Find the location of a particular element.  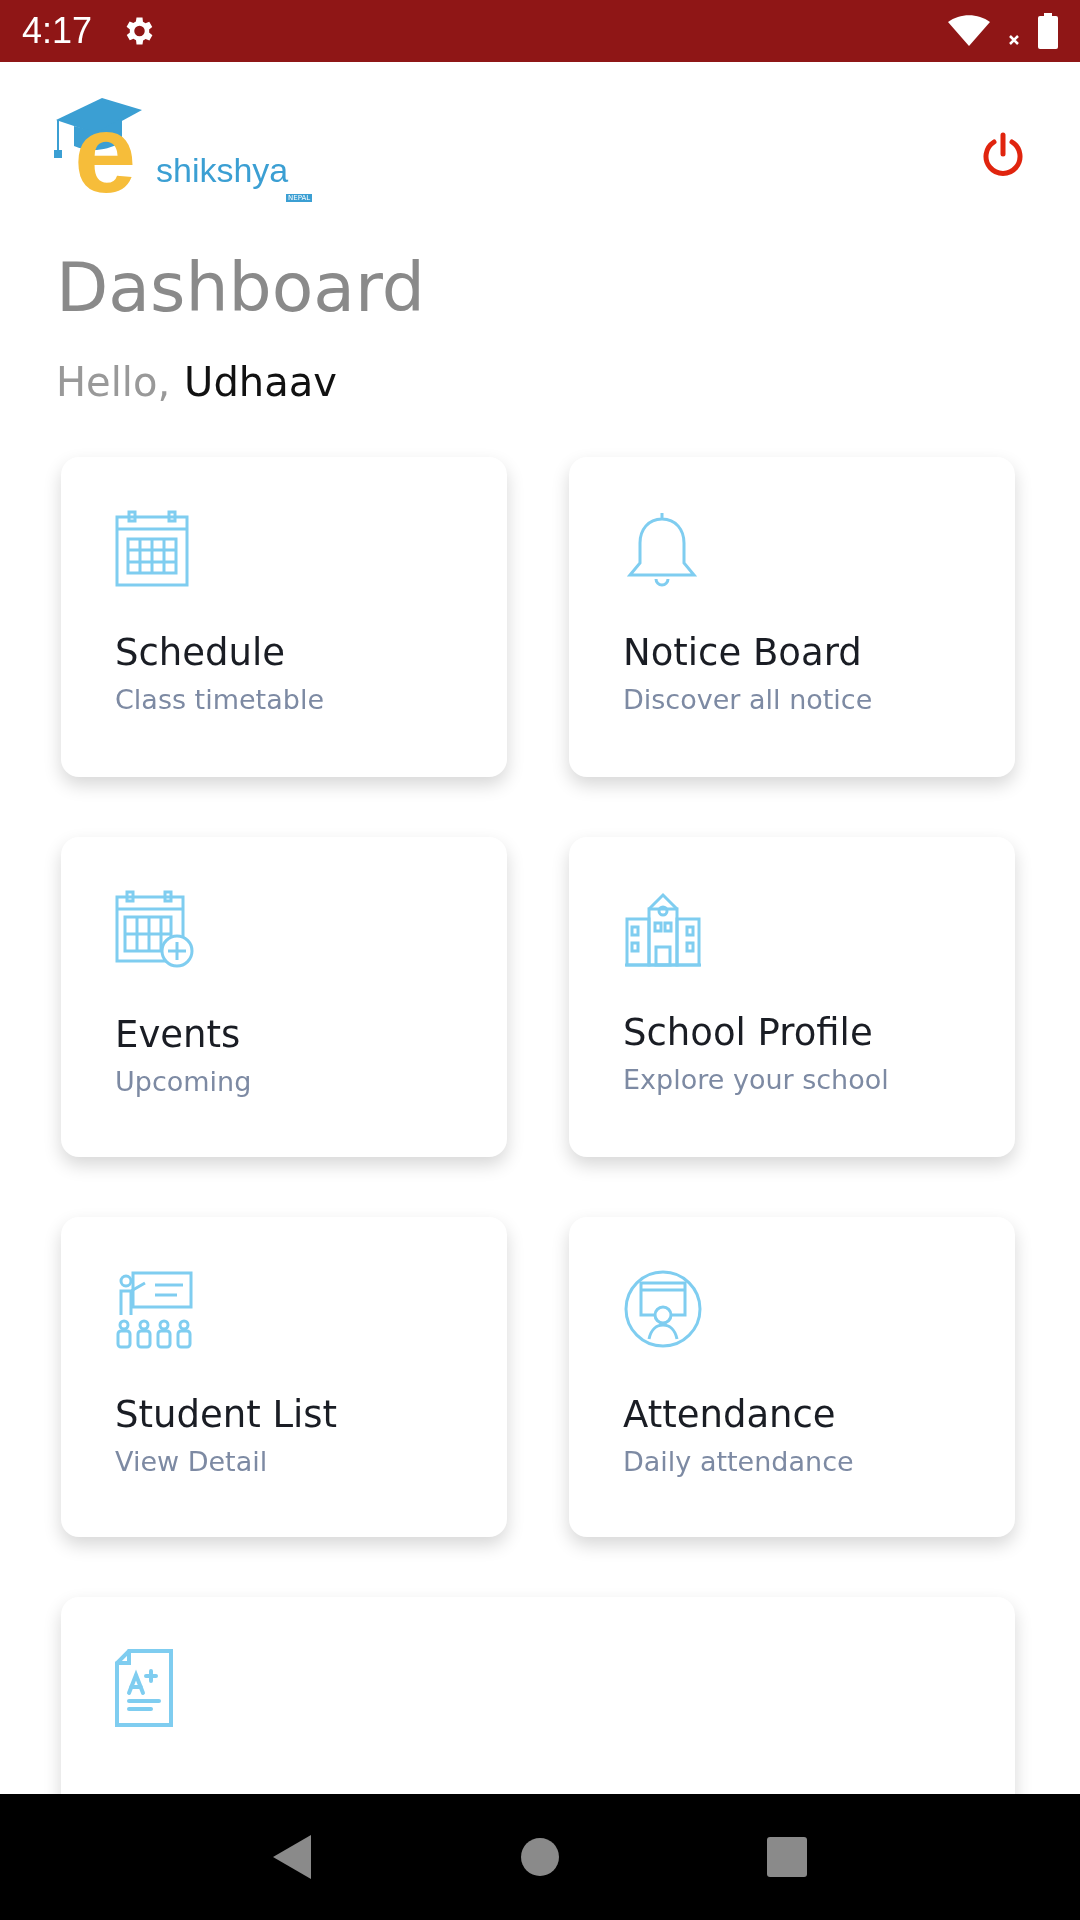

card-subtitle: Explore your school is located at coordinates (756, 1079).